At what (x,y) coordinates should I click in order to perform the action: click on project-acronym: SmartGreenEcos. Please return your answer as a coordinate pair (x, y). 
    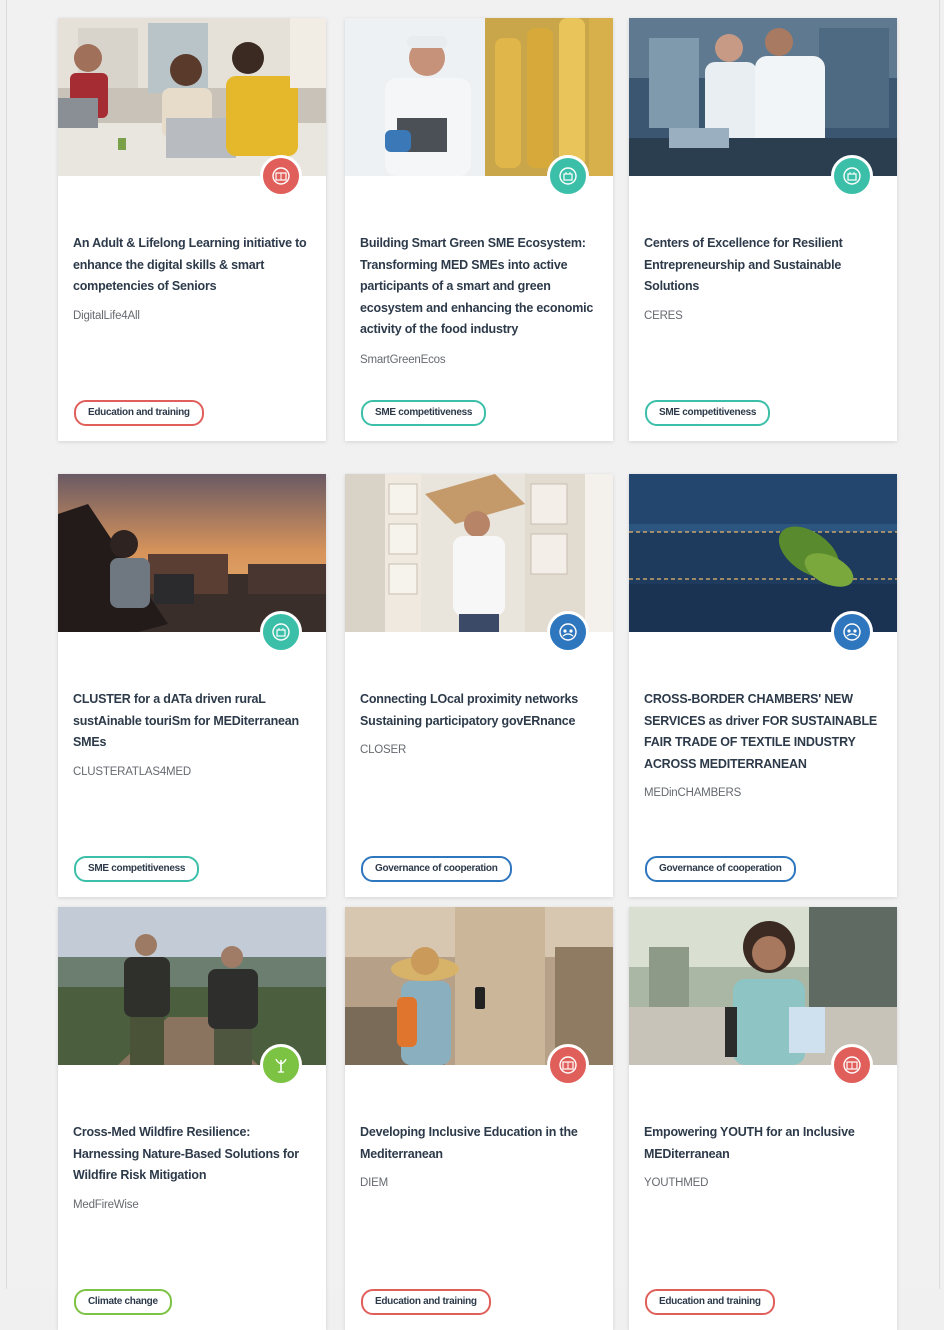
    Looking at the image, I should click on (403, 360).